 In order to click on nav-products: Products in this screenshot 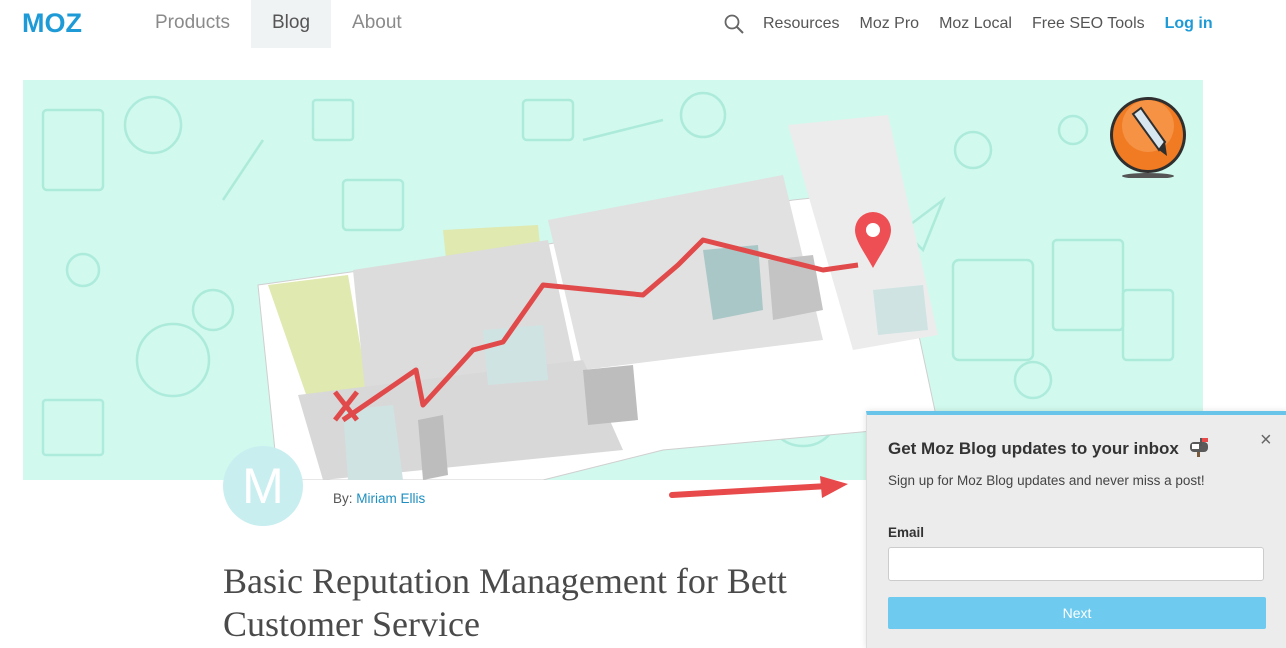, I will do `click(192, 24)`.